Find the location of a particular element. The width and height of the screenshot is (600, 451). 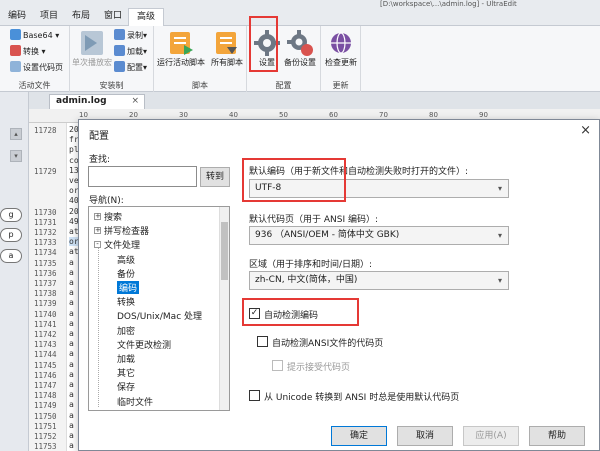

group-update: 检查更新 更新 is located at coordinates (341, 59).